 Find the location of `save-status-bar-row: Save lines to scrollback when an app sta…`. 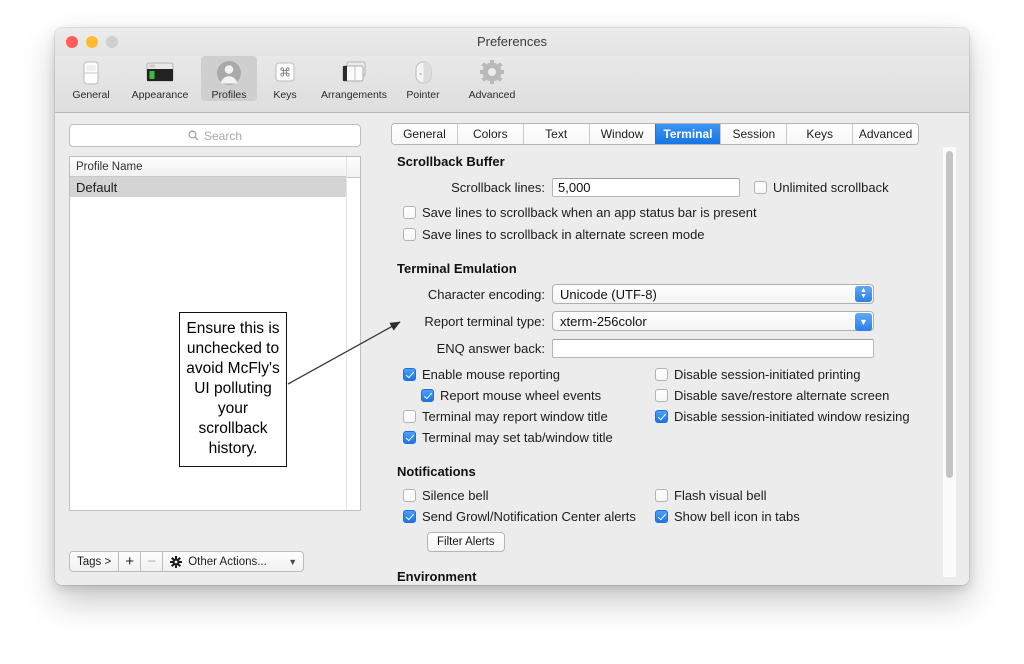

save-status-bar-row: Save lines to scrollback when an app sta… is located at coordinates (686, 212).